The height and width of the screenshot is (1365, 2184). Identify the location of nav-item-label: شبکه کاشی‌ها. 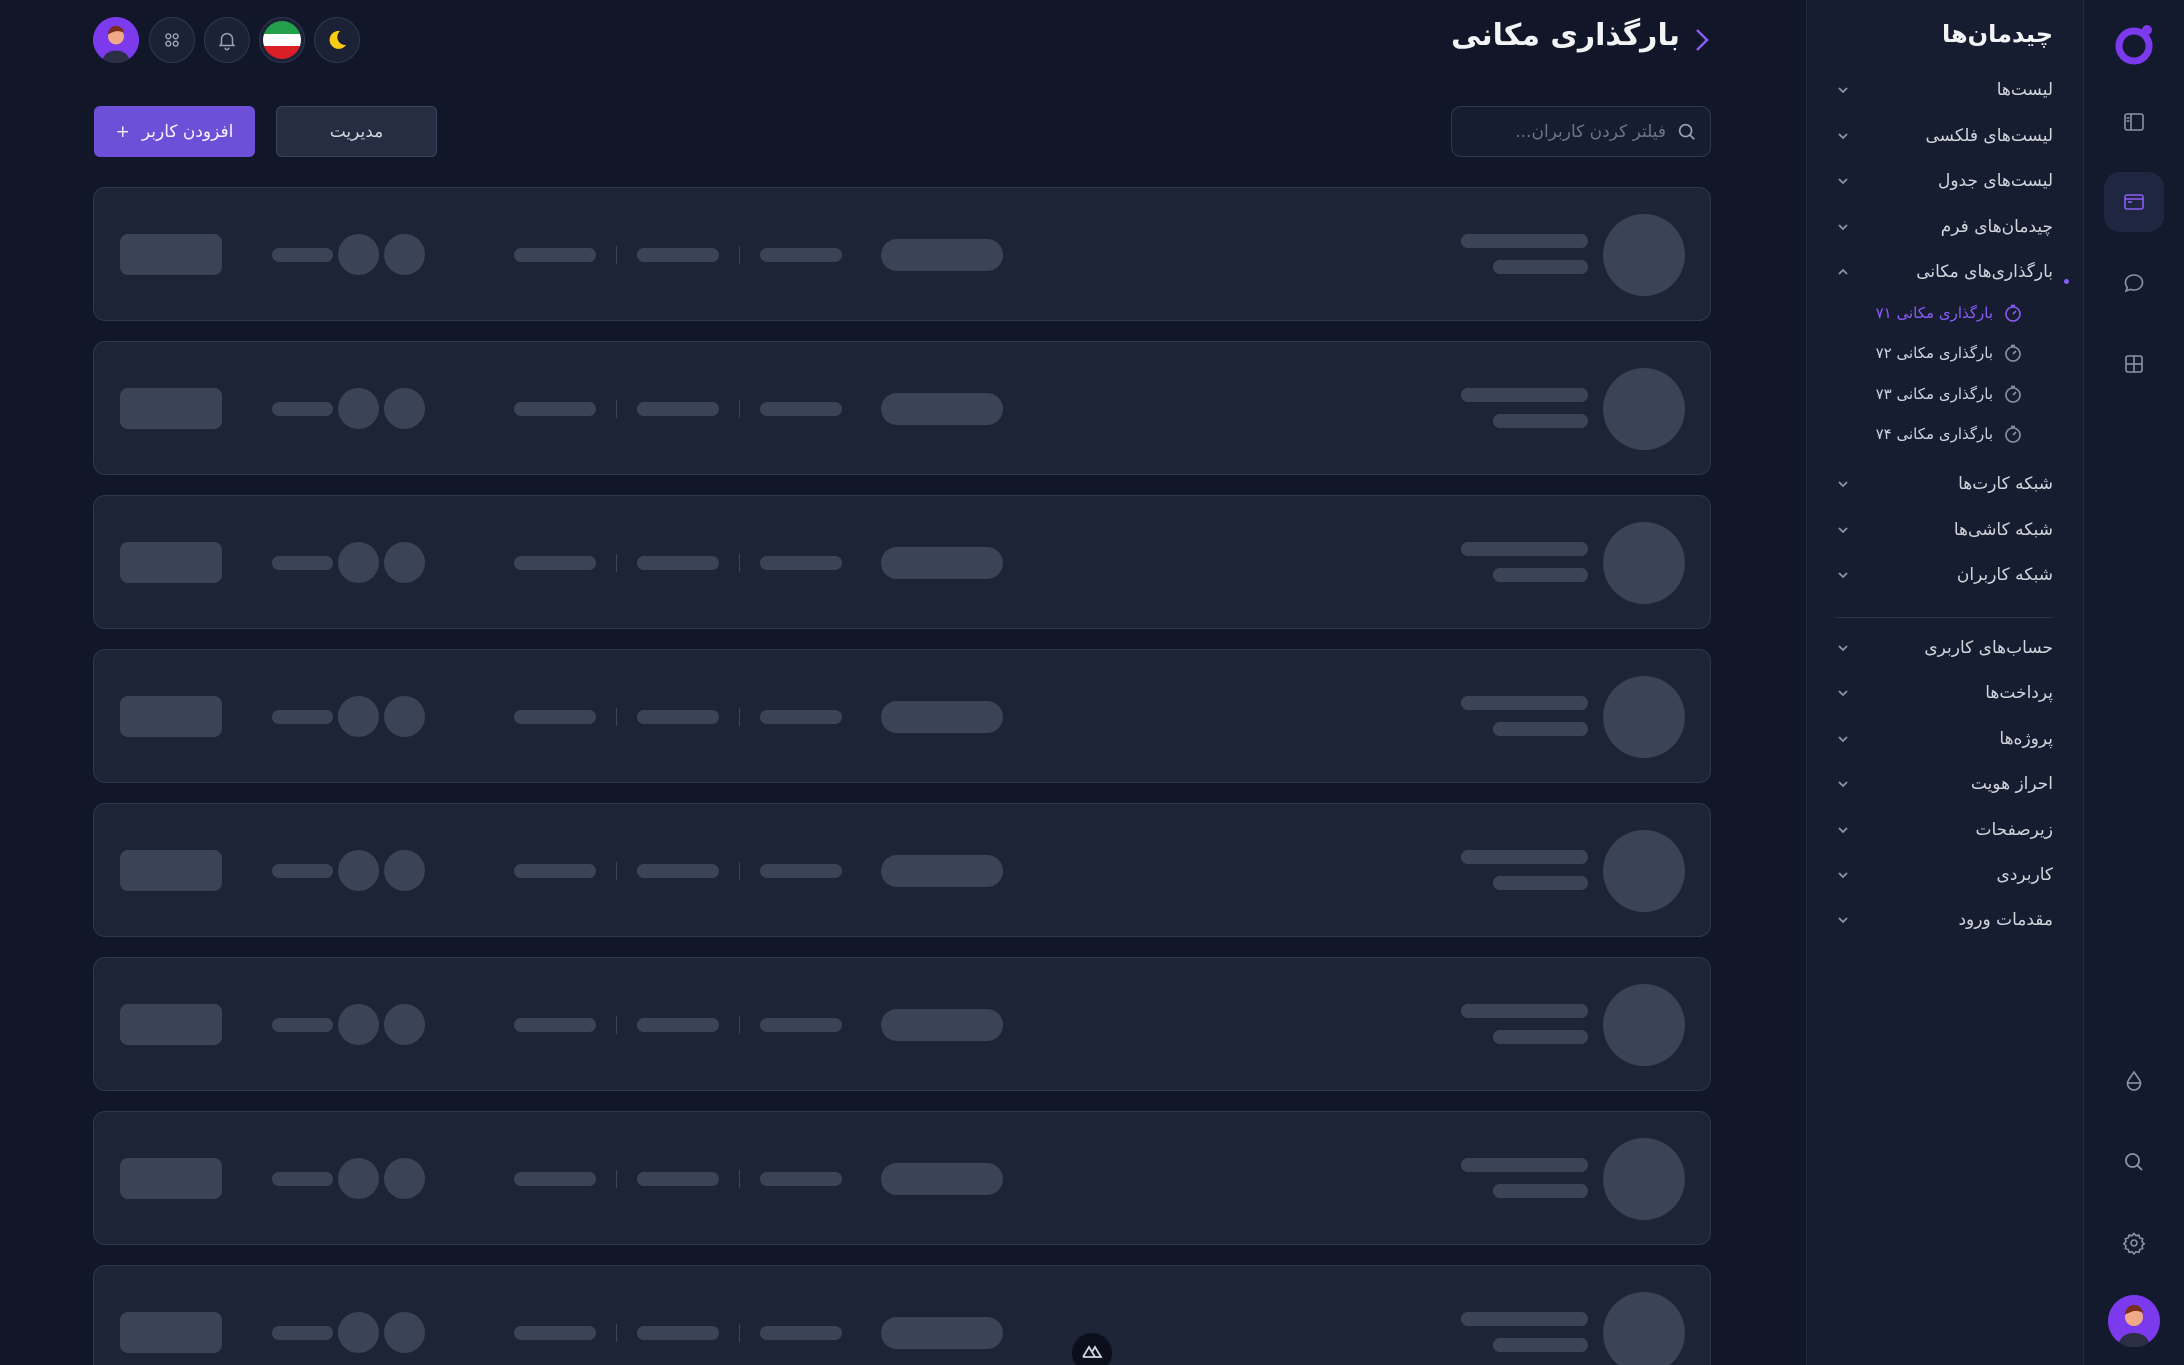
(2003, 530).